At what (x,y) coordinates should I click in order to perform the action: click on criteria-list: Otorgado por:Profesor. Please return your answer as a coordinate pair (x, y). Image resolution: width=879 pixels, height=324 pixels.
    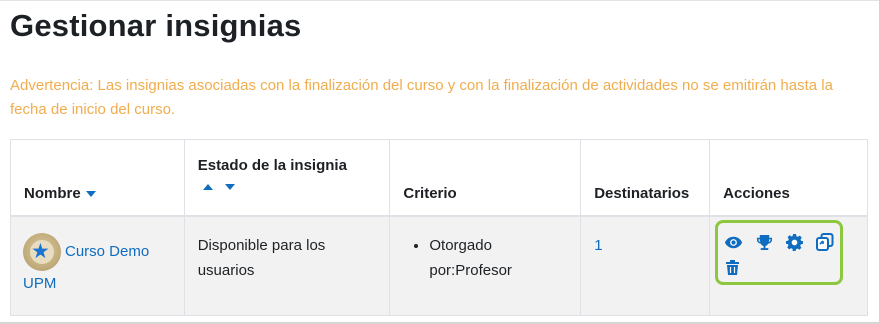
    Looking at the image, I should click on (485, 258).